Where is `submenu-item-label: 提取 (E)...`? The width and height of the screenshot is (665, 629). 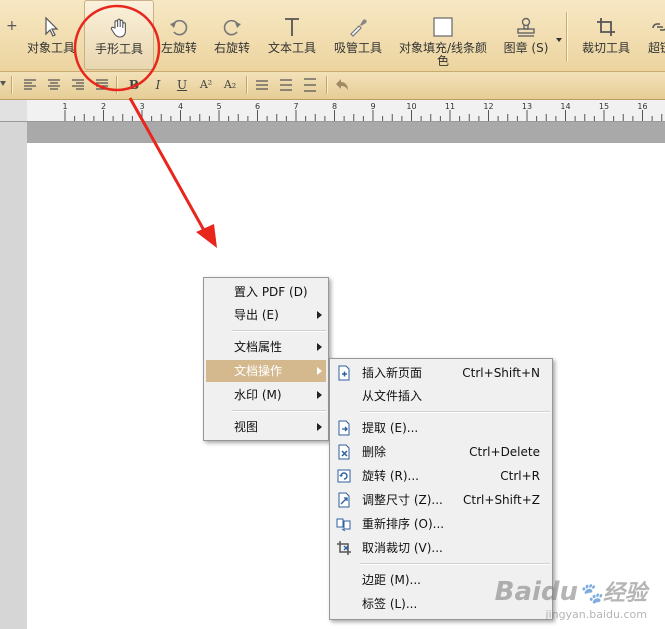
submenu-item-label: 提取 (E)... is located at coordinates (390, 428).